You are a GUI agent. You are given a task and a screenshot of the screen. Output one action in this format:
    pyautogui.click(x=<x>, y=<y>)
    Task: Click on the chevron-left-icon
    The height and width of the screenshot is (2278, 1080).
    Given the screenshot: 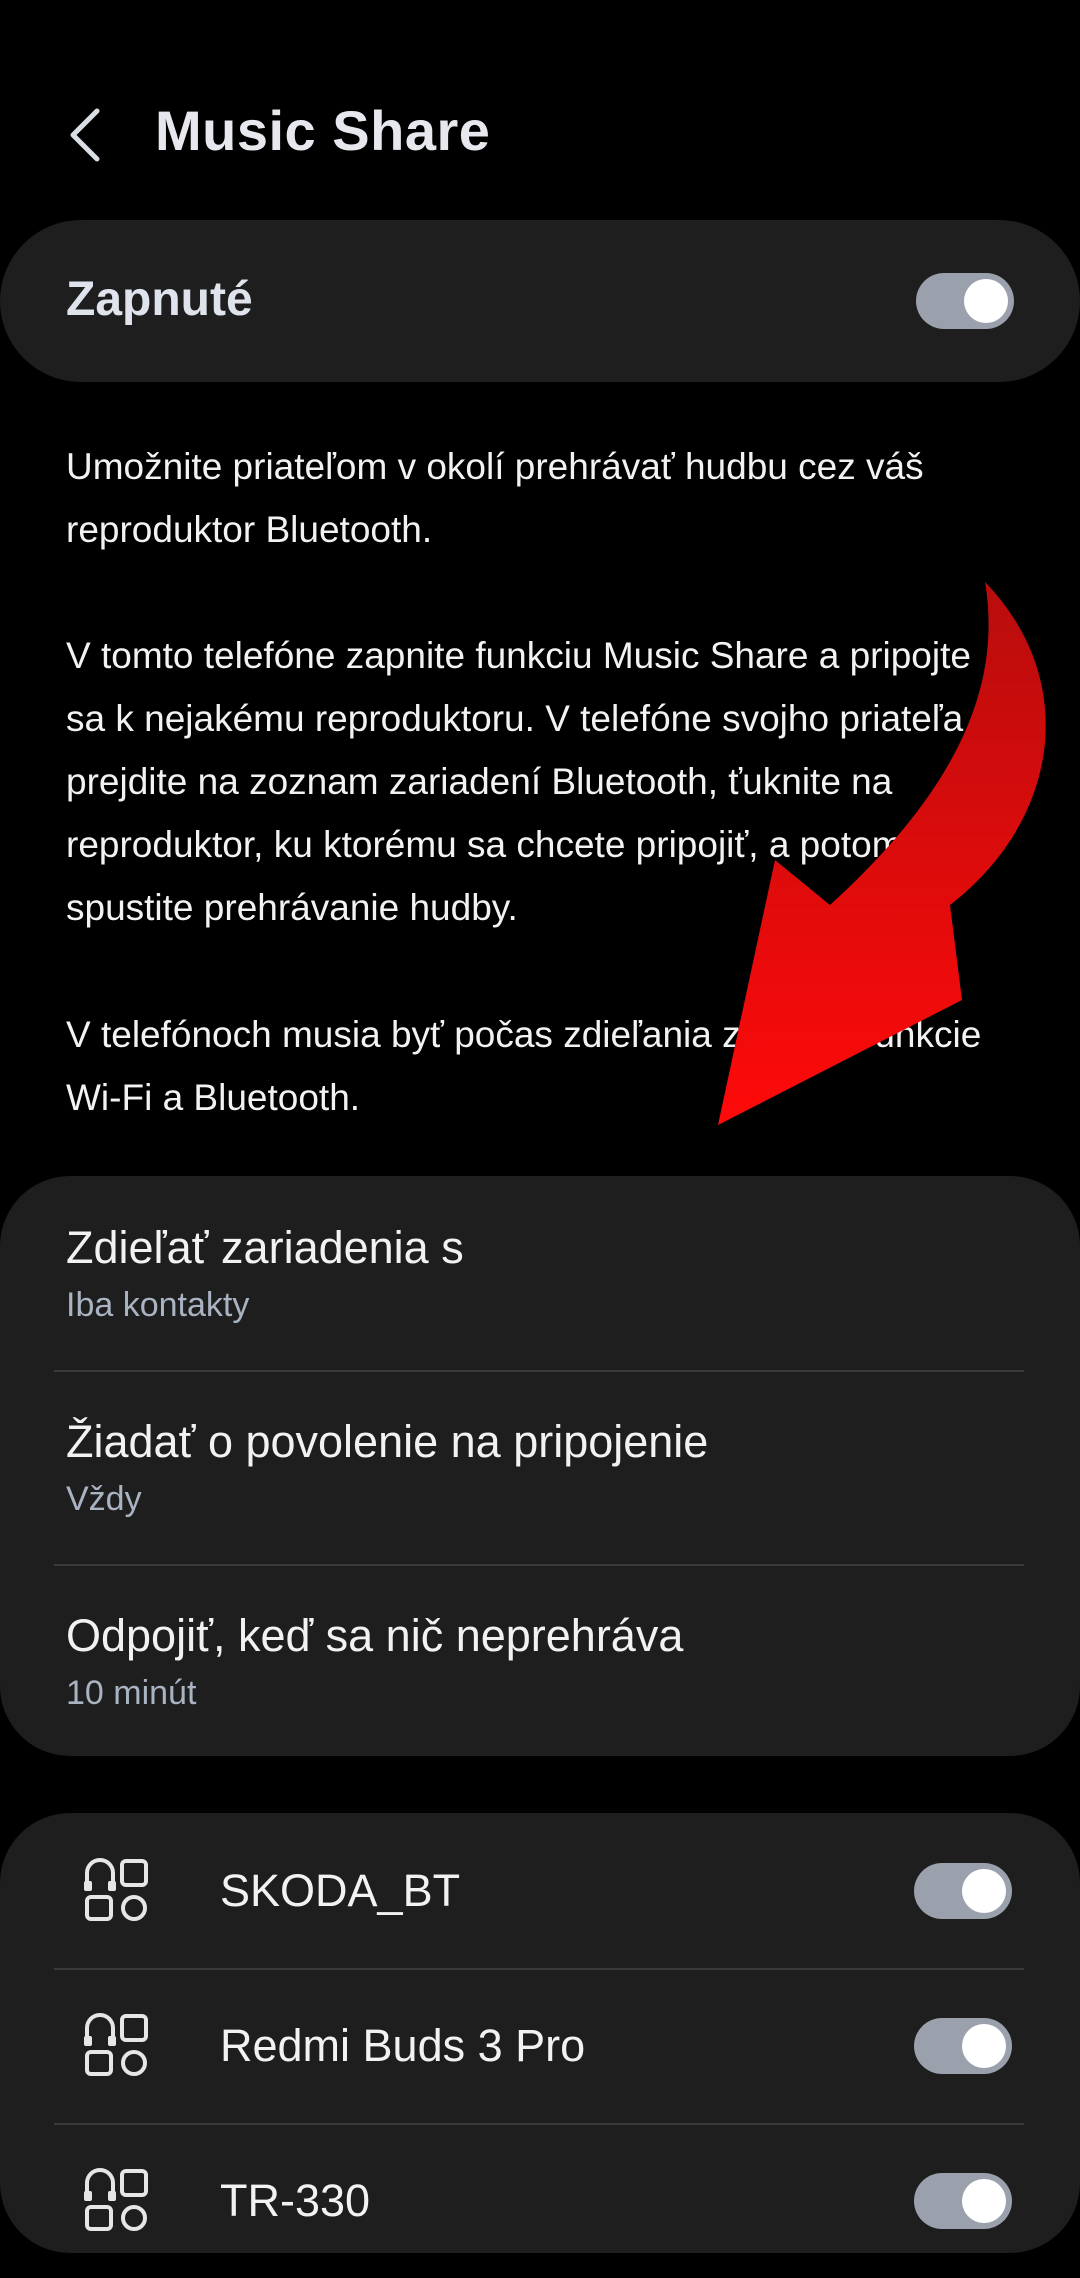 What is the action you would take?
    pyautogui.click(x=85, y=135)
    